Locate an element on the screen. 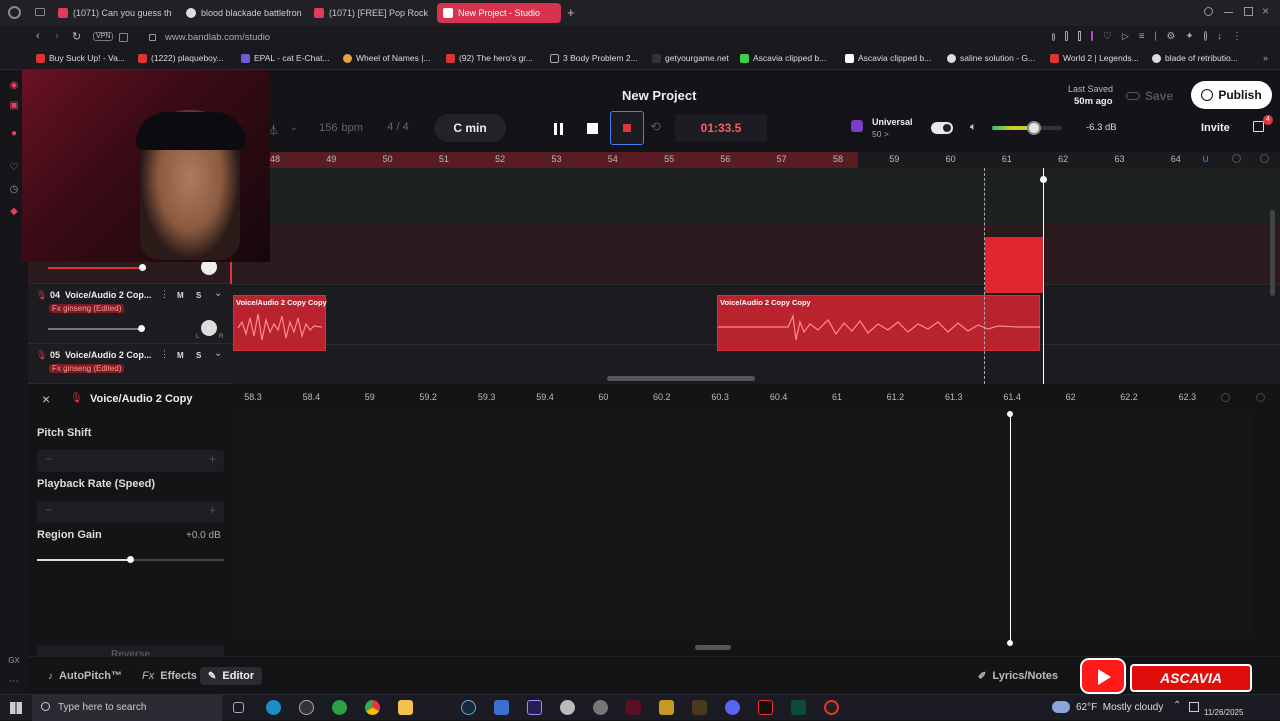 This screenshot has width=1280, height=721. messenger-icon: ◉ is located at coordinates (14, 86).